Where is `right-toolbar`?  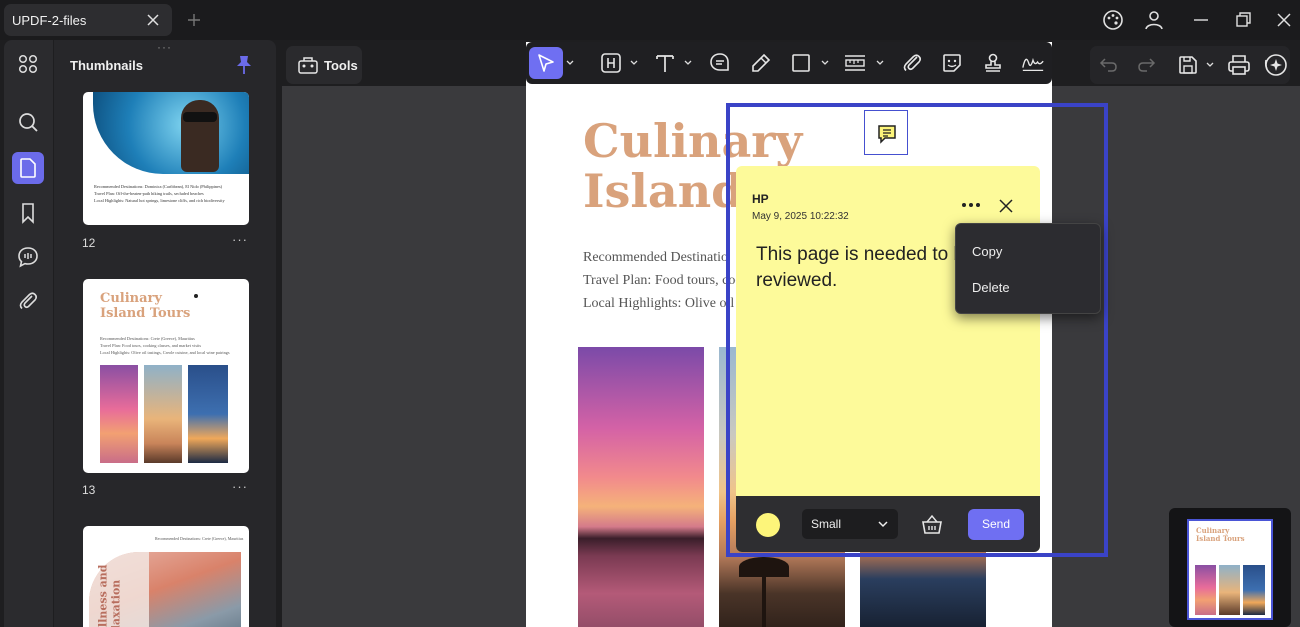 right-toolbar is located at coordinates (1190, 65).